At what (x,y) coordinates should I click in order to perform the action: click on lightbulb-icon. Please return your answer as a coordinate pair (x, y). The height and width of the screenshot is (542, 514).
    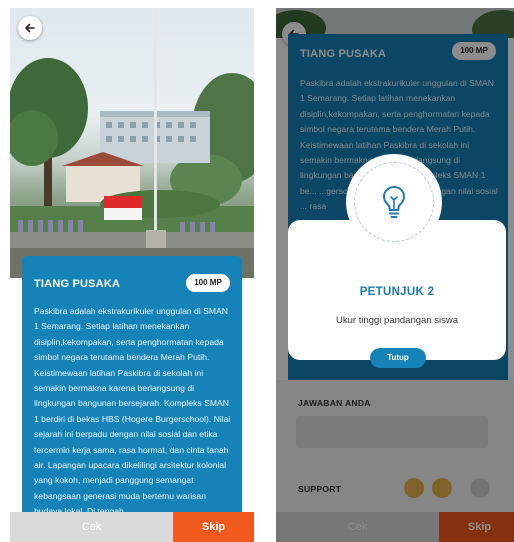
    Looking at the image, I should click on (394, 202).